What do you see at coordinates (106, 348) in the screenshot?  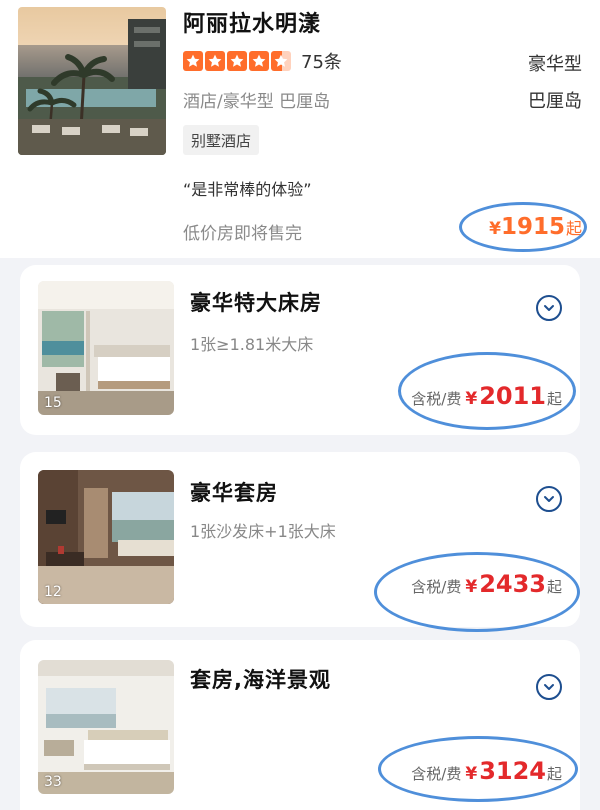 I see `room-photo: 15` at bounding box center [106, 348].